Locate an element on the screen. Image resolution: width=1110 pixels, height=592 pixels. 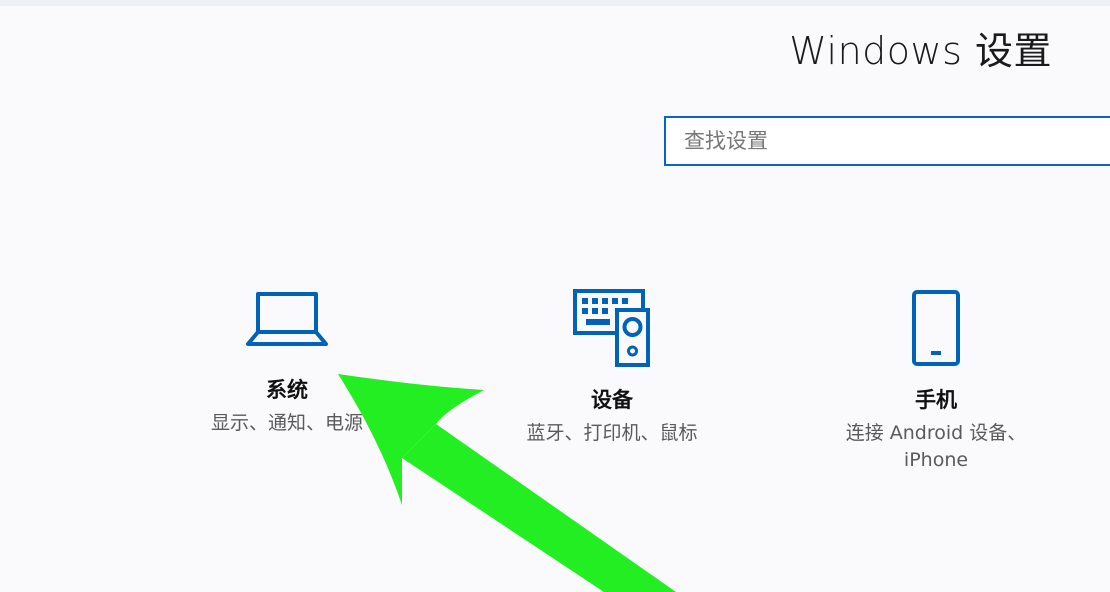
phone-icon is located at coordinates (936, 328).